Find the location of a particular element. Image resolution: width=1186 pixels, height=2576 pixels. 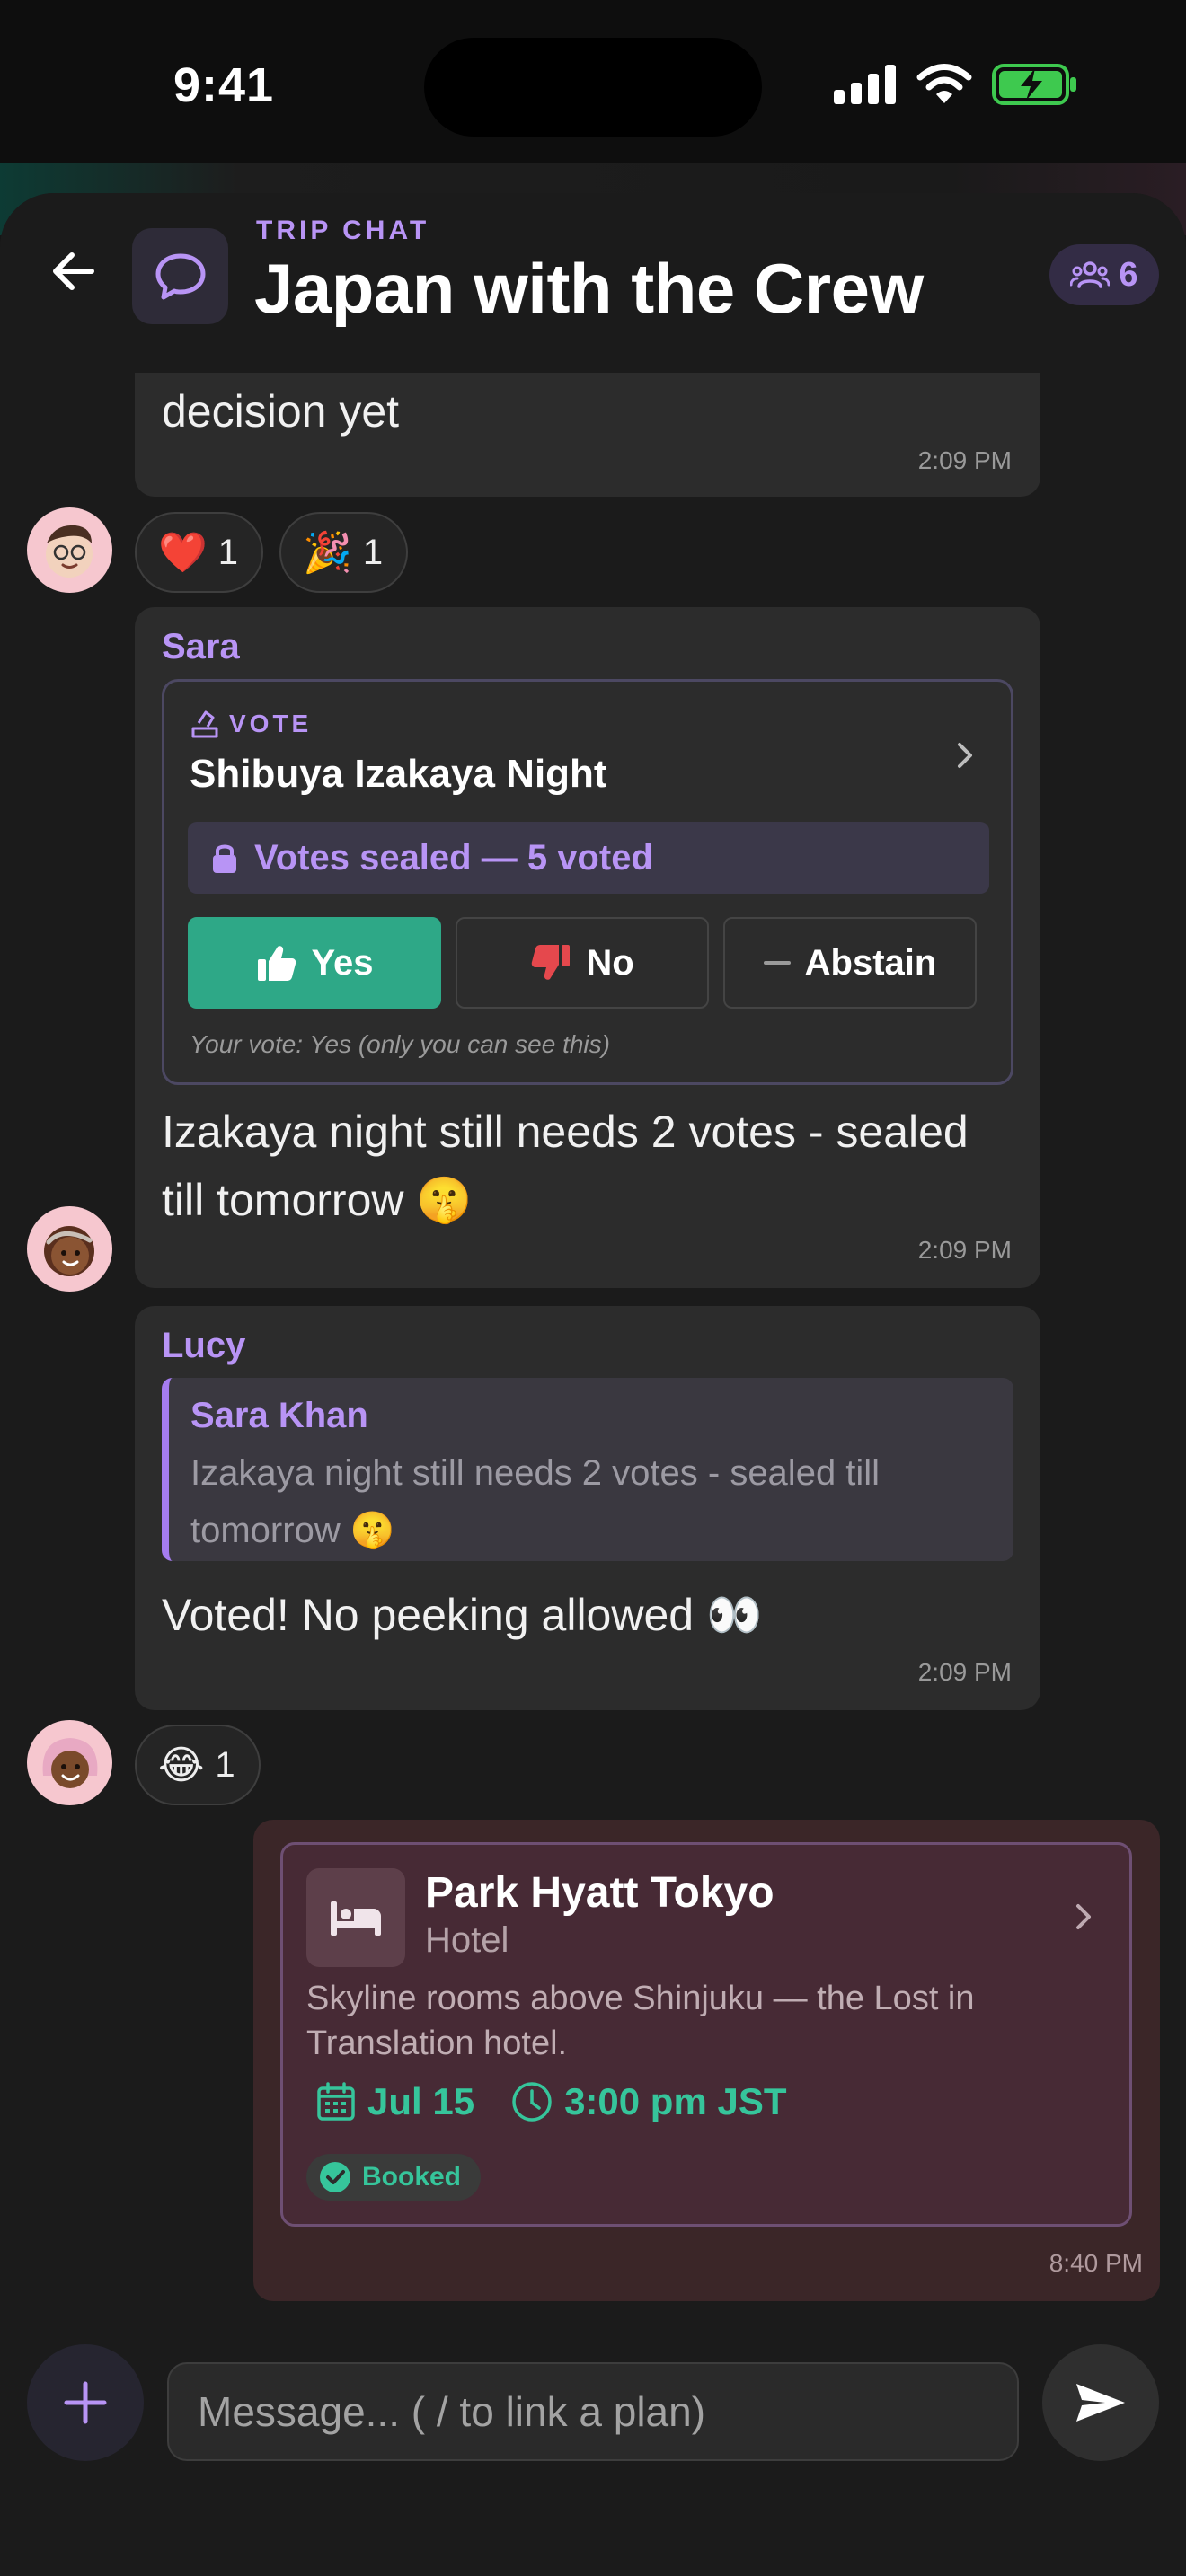

reaction-row: ❤️ 1 🎉 1 is located at coordinates (272, 552).